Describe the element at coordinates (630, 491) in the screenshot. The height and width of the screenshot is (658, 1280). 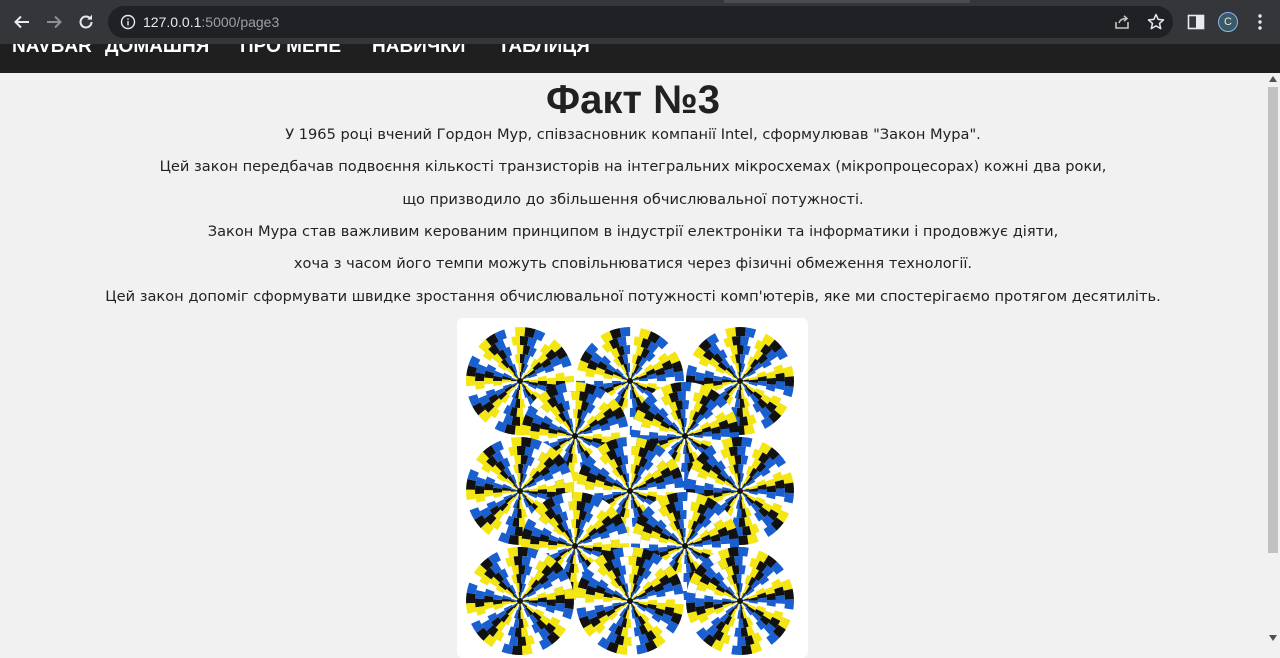
I see `rotating-snakes-illusion` at that location.